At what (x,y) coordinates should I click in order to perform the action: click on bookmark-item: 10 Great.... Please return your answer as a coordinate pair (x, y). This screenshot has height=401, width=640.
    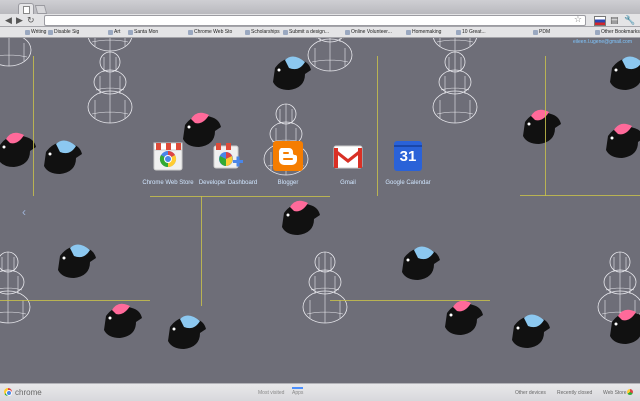
    Looking at the image, I should click on (471, 32).